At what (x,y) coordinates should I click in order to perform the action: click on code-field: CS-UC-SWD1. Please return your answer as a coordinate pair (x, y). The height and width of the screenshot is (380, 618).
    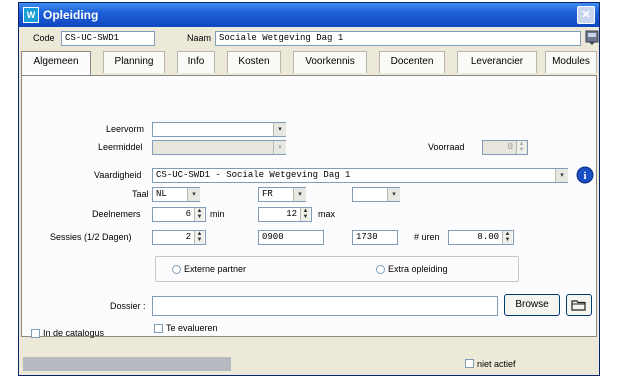
    Looking at the image, I should click on (108, 38).